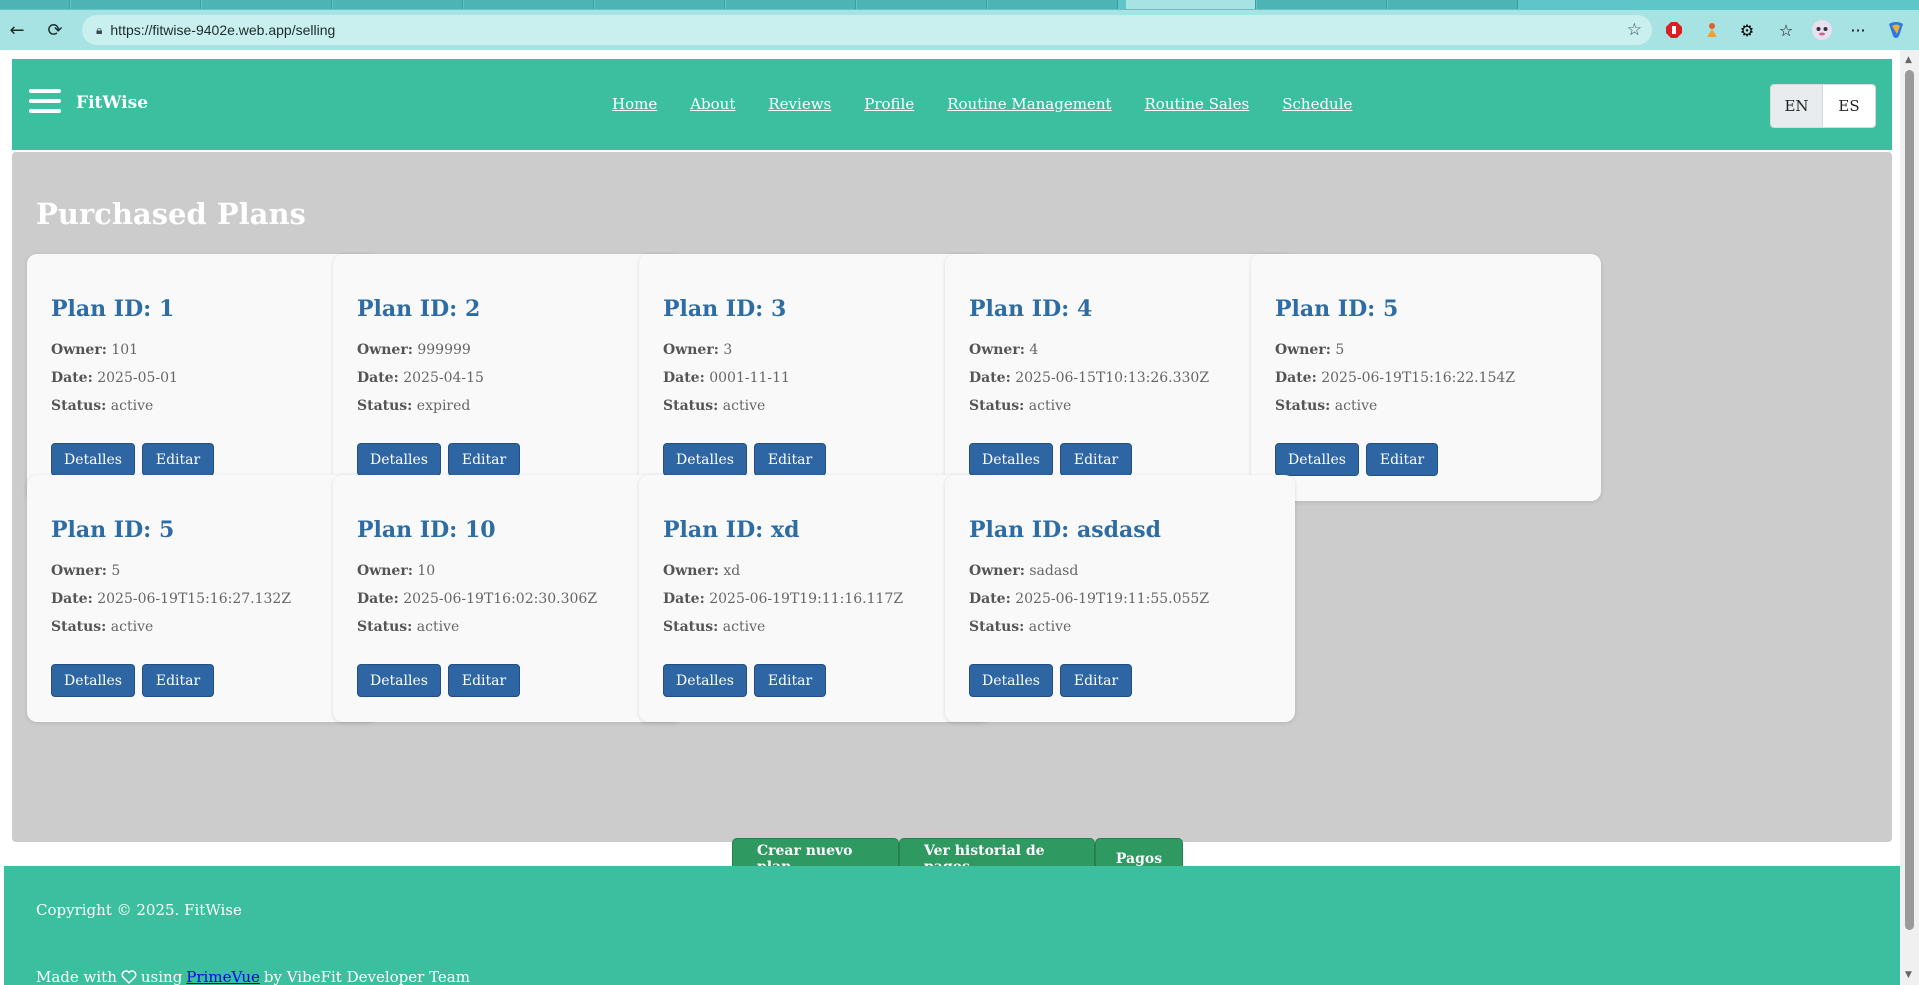 The width and height of the screenshot is (1919, 985). I want to click on plan-id: Plan ID: 5, so click(1337, 309).